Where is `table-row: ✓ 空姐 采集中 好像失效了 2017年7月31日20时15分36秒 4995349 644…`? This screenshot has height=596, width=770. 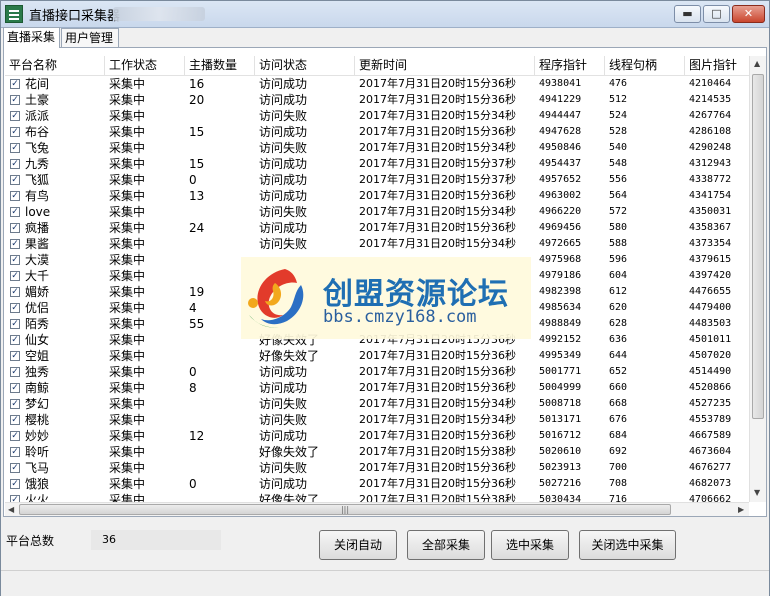 table-row: ✓ 空姐 采集中 好像失效了 2017年7月31日20时15分36秒 4995349 644… is located at coordinates (377, 356).